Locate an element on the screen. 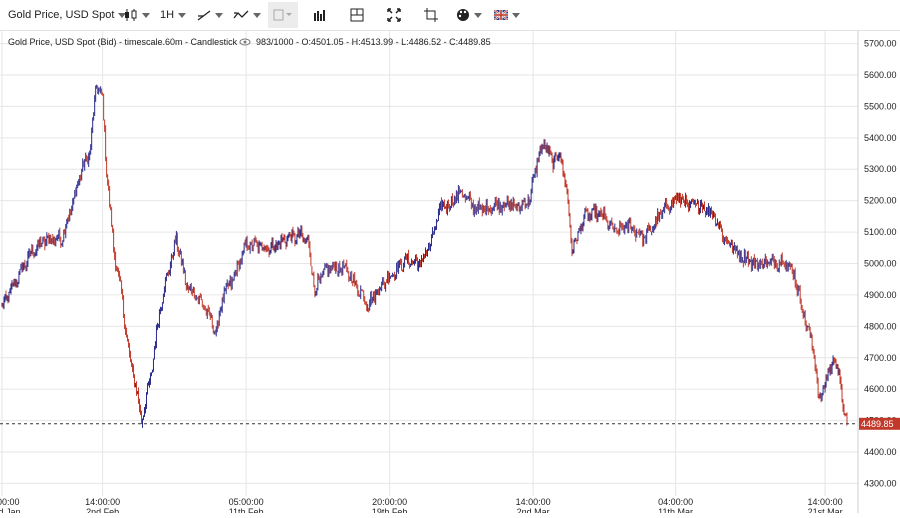 The width and height of the screenshot is (900, 518). y-tick-label: 4800.00 is located at coordinates (880, 326).